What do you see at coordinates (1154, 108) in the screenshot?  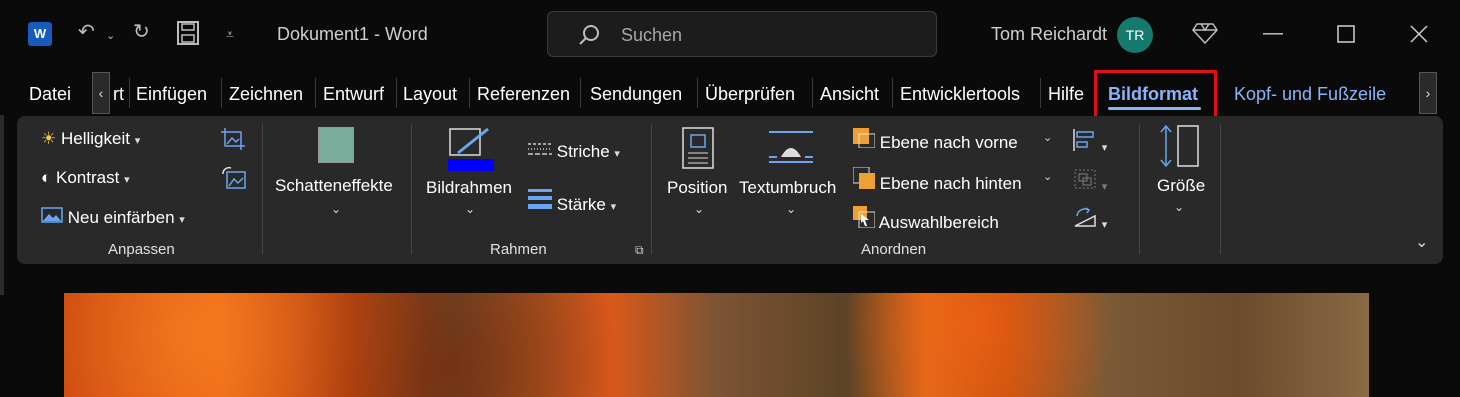 I see `active-tab-underline` at bounding box center [1154, 108].